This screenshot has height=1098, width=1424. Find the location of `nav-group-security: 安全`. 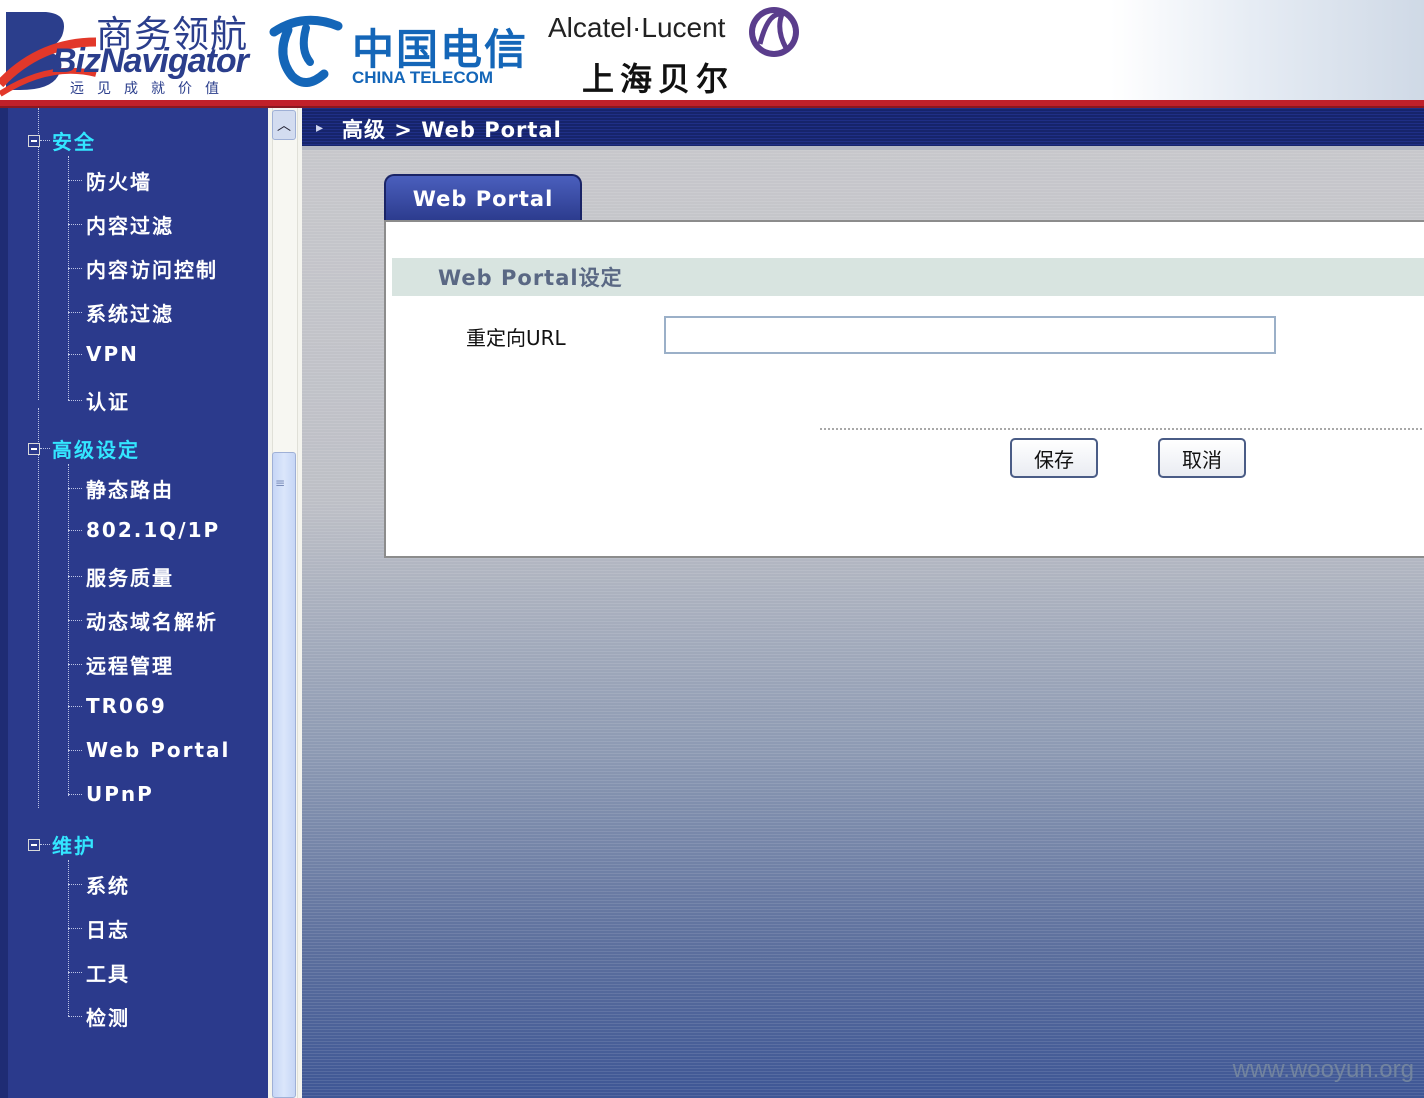

nav-group-security: 安全 is located at coordinates (62, 140).